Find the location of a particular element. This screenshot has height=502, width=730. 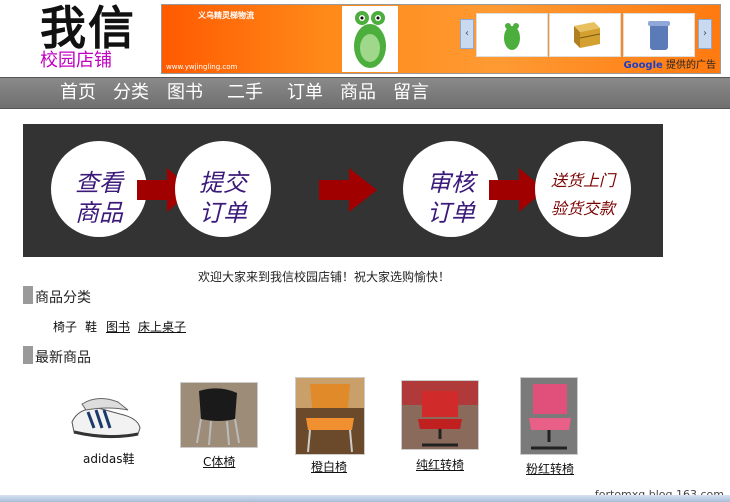

product-image-c-chair is located at coordinates (219, 415).